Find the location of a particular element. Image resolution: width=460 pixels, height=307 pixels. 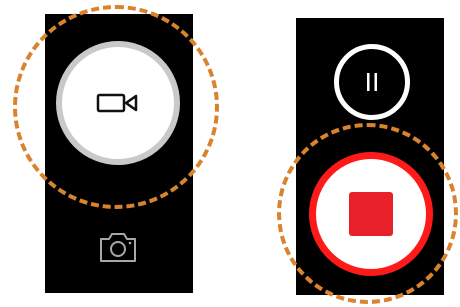

take-photo-button is located at coordinates (118, 247).